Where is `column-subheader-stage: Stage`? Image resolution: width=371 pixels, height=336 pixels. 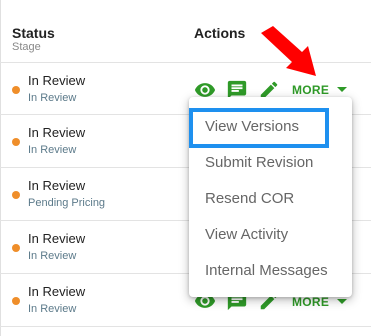
column-subheader-stage: Stage is located at coordinates (26, 47).